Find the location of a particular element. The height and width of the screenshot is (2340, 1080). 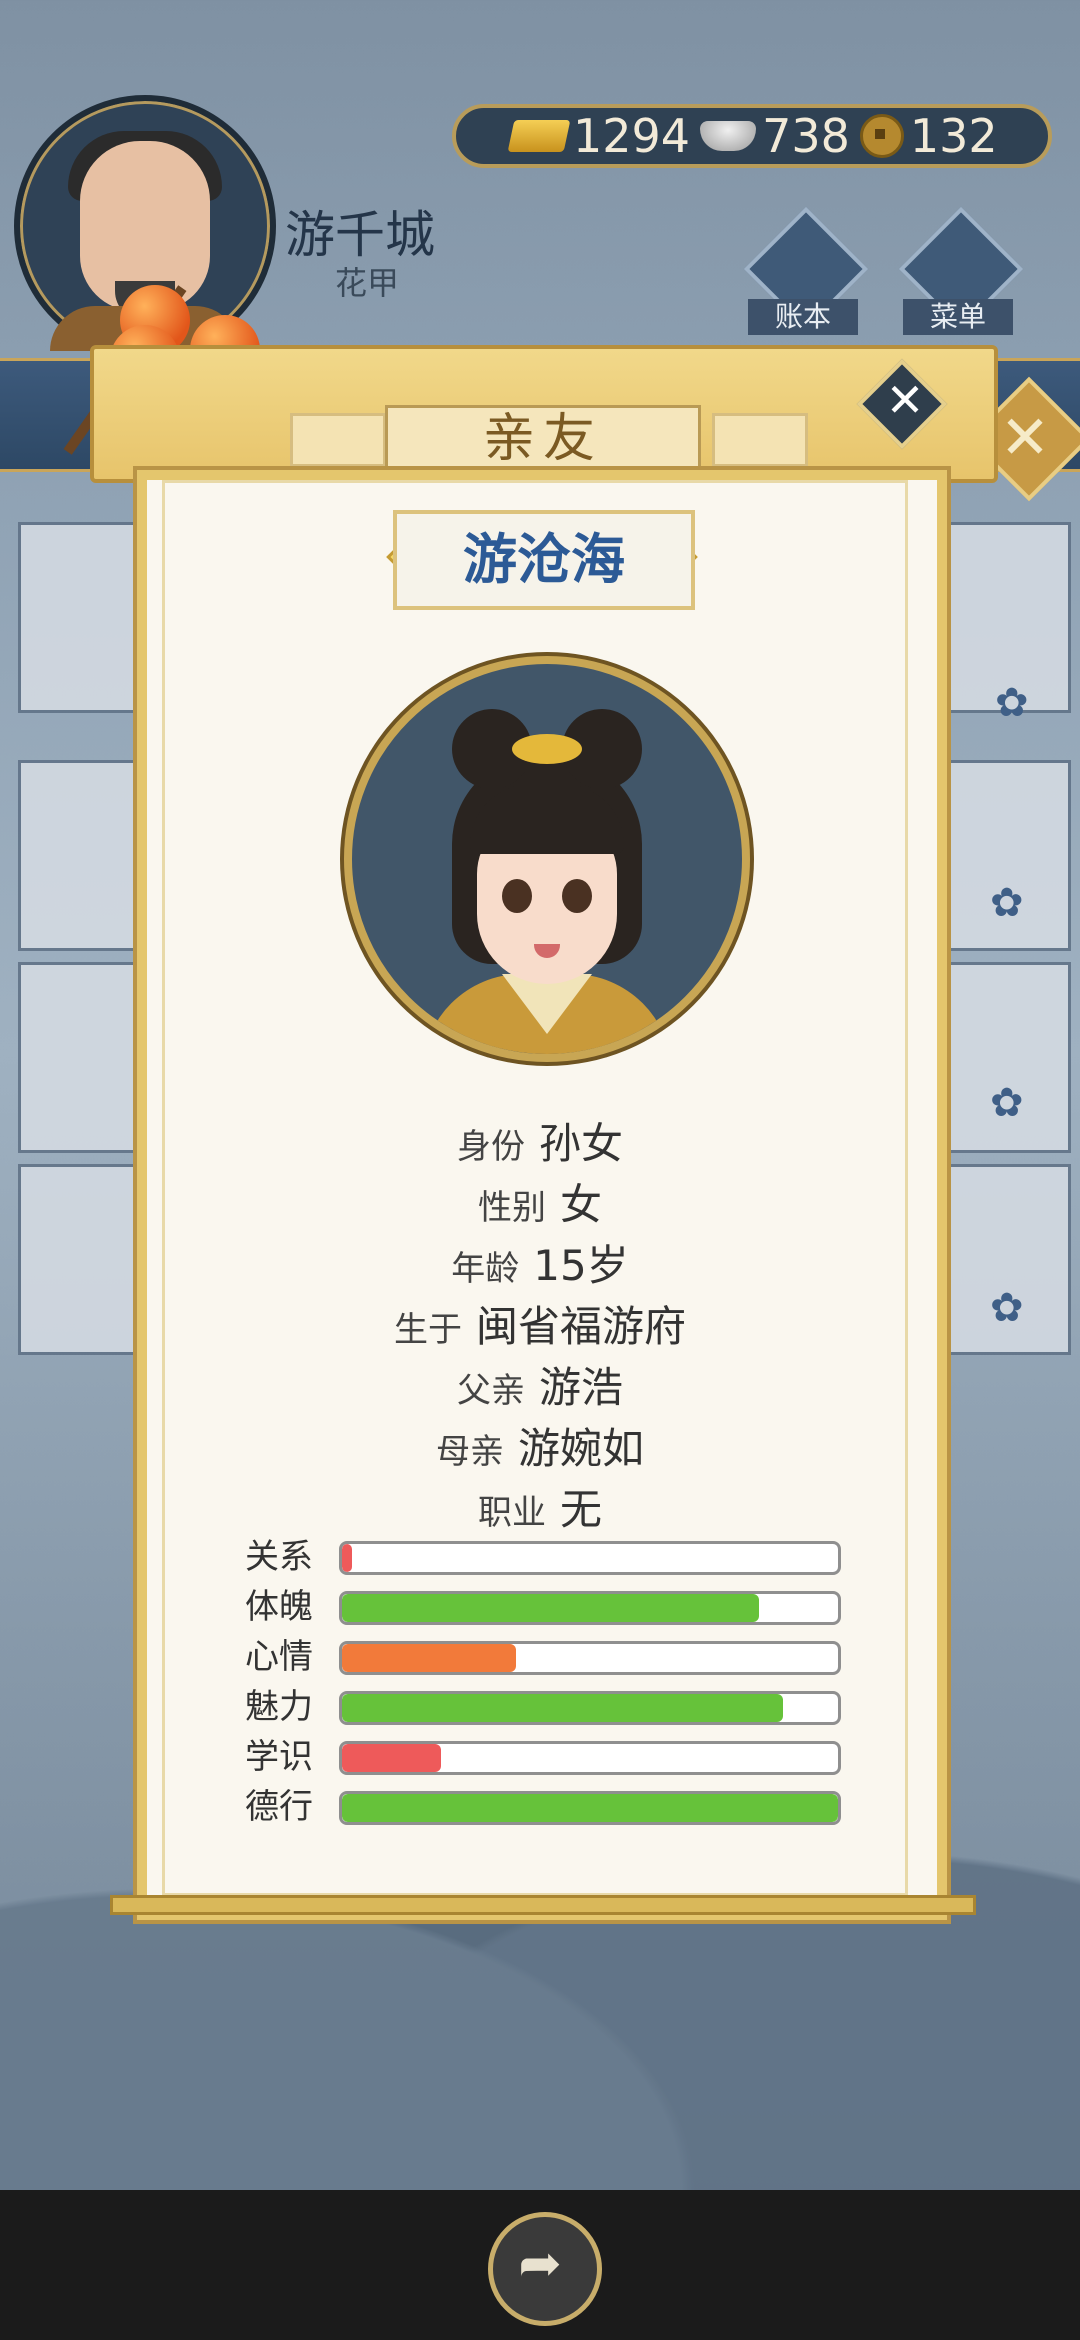

info-birthplace: 生于 闽省福游府 is located at coordinates (540, 1323).